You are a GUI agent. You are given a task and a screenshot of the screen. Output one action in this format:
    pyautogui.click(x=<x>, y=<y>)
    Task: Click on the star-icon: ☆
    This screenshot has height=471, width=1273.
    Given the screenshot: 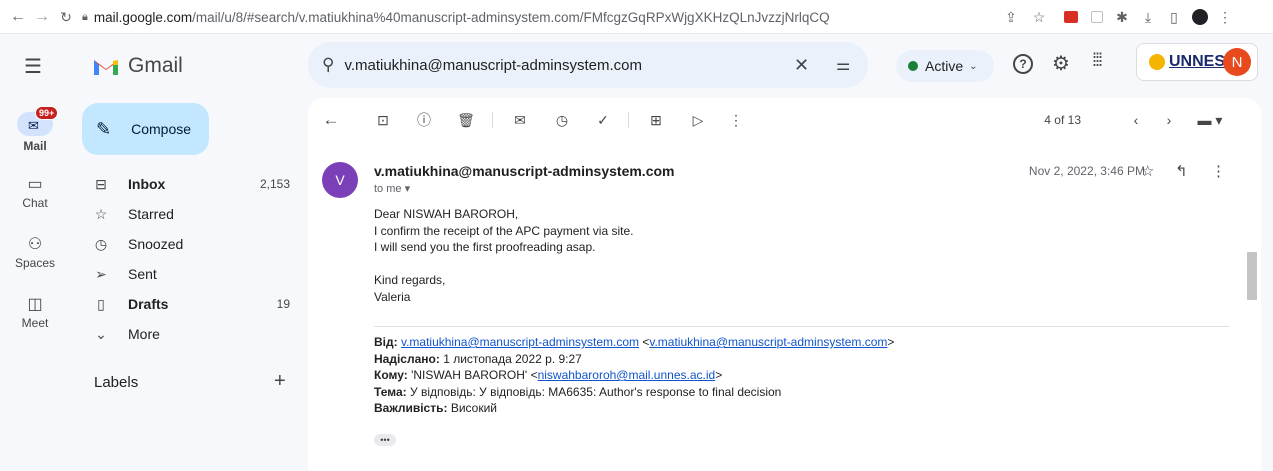 What is the action you would take?
    pyautogui.click(x=1147, y=171)
    